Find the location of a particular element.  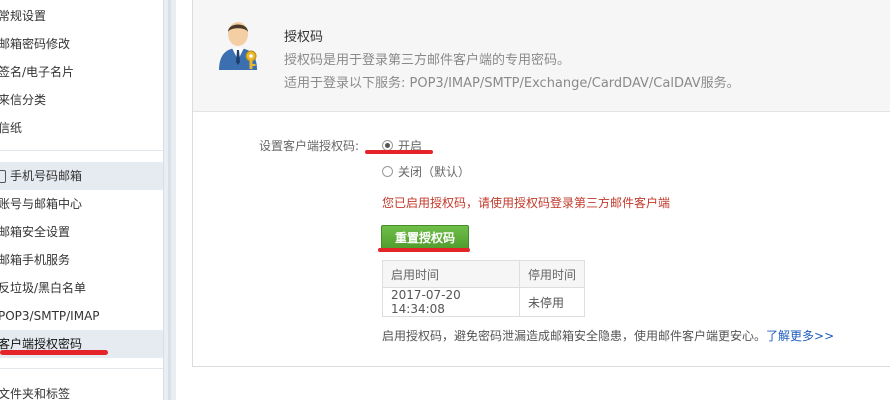

sidebar-item-label: 反垃圾/黑白名单 is located at coordinates (43, 288).